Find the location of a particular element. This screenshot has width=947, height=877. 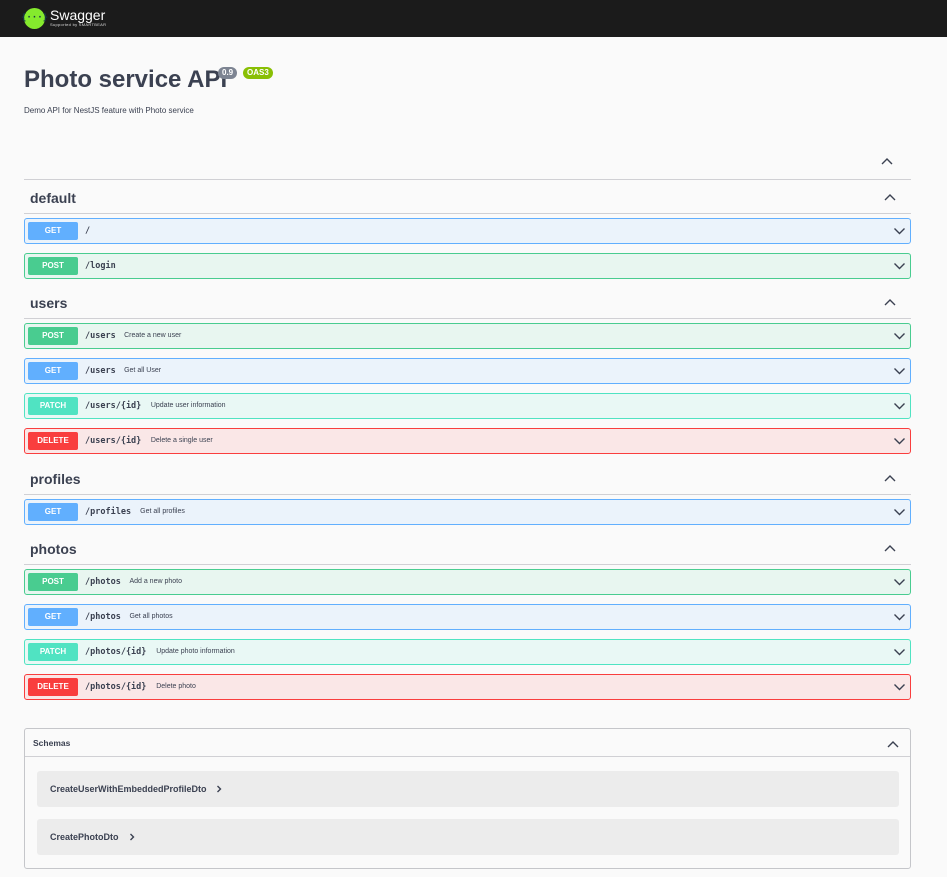

operation-summary: Get all profiles is located at coordinates (162, 511).